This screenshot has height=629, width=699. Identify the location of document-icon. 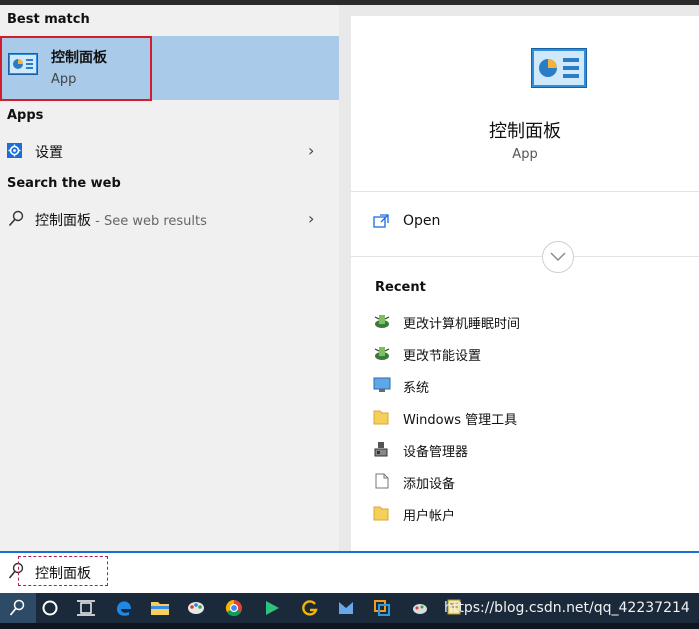
(382, 481).